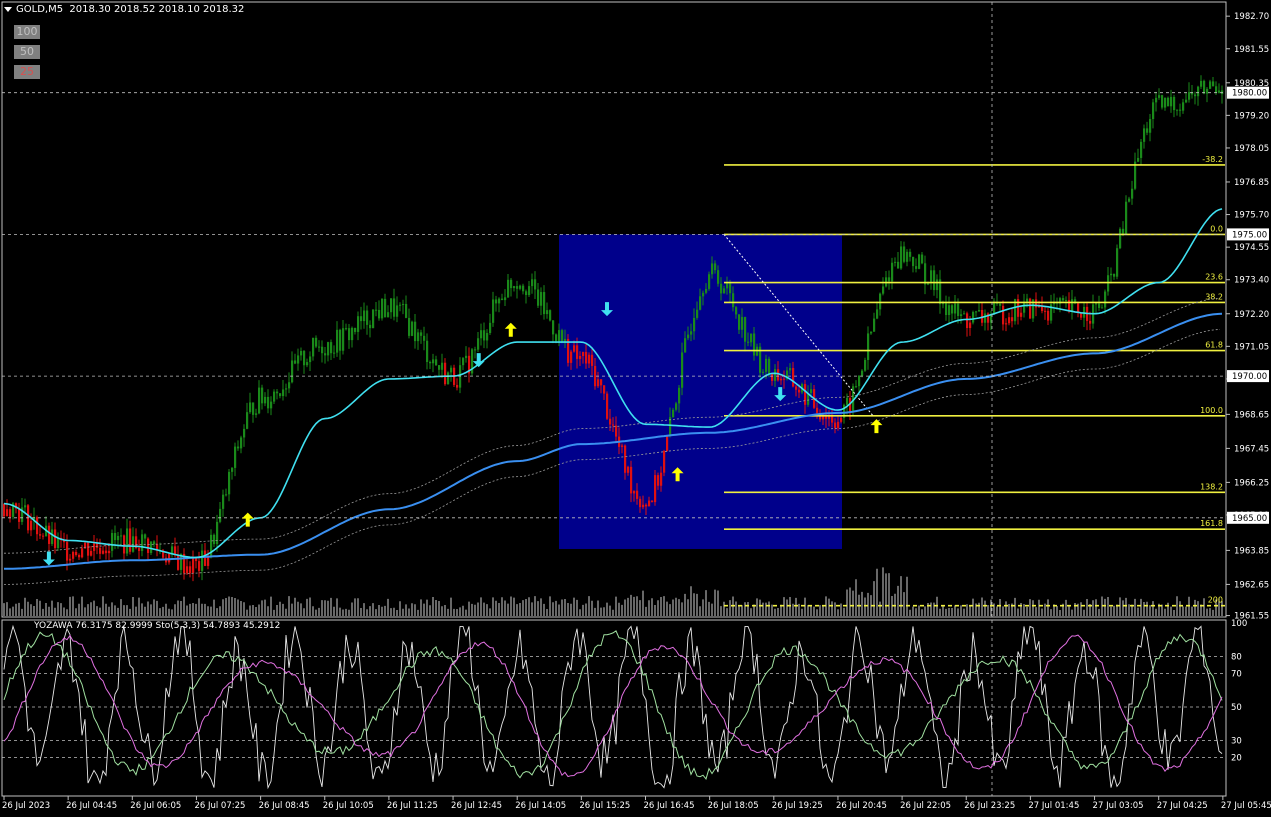 The width and height of the screenshot is (1271, 817). What do you see at coordinates (1211, 410) in the screenshot?
I see `fib-label: 100.0` at bounding box center [1211, 410].